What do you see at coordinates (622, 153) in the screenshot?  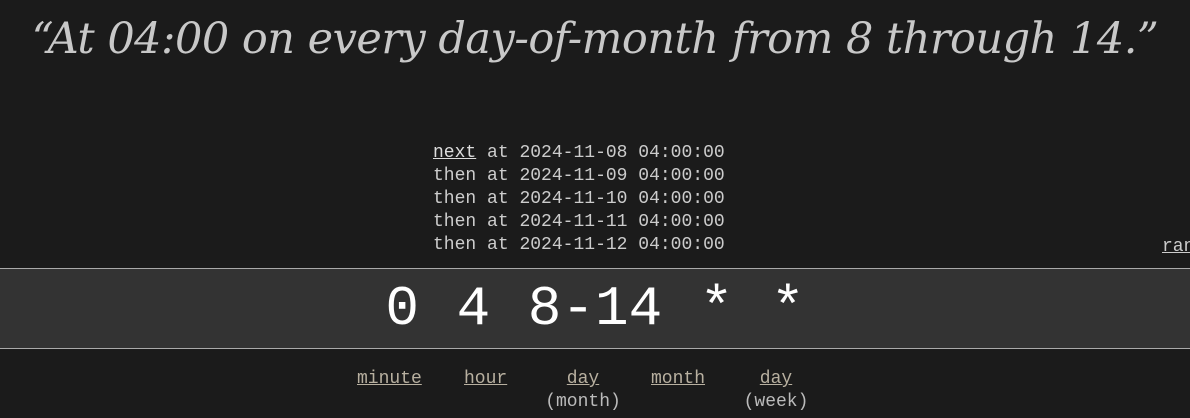 I see `run-time: 2024-11-08 04:00:00` at bounding box center [622, 153].